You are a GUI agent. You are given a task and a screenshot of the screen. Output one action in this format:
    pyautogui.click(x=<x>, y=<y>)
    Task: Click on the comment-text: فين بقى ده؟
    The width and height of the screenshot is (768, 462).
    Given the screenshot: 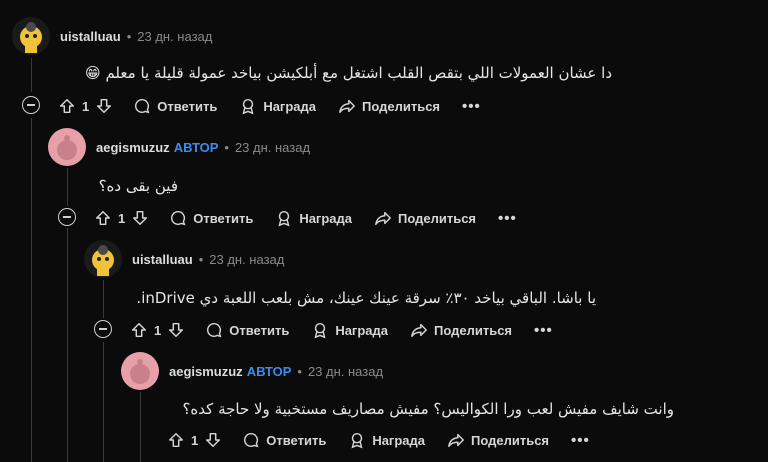 What is the action you would take?
    pyautogui.click(x=138, y=186)
    